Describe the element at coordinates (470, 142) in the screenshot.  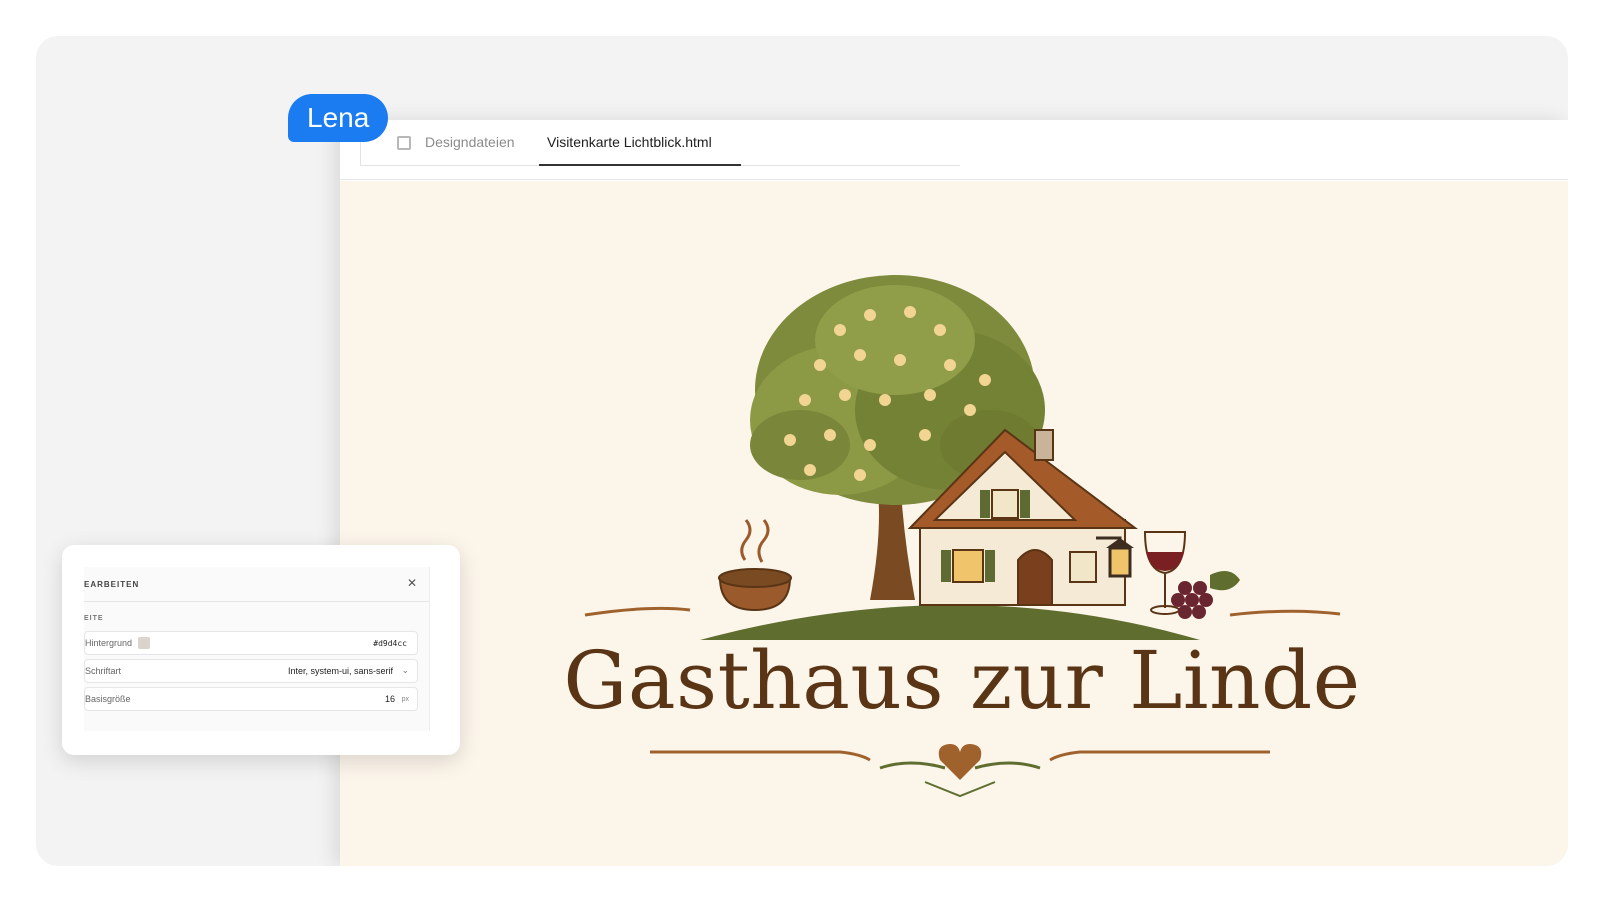
I see `tab-designdateien: Designdateien` at that location.